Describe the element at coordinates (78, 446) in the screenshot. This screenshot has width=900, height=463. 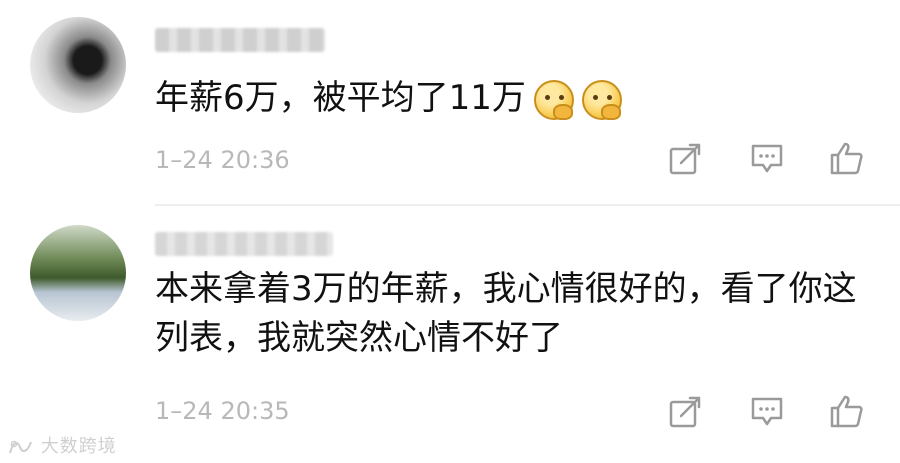
I see `watermark-text: 大数跨境` at that location.